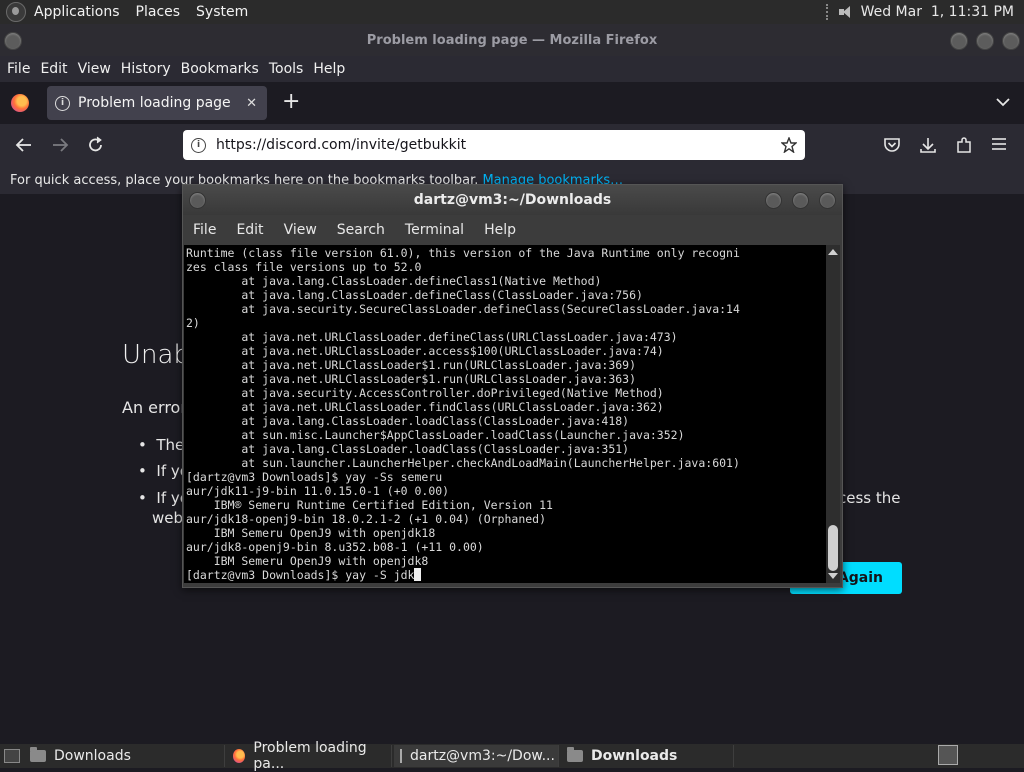  What do you see at coordinates (24, 145) in the screenshot?
I see `back-arrow-icon` at bounding box center [24, 145].